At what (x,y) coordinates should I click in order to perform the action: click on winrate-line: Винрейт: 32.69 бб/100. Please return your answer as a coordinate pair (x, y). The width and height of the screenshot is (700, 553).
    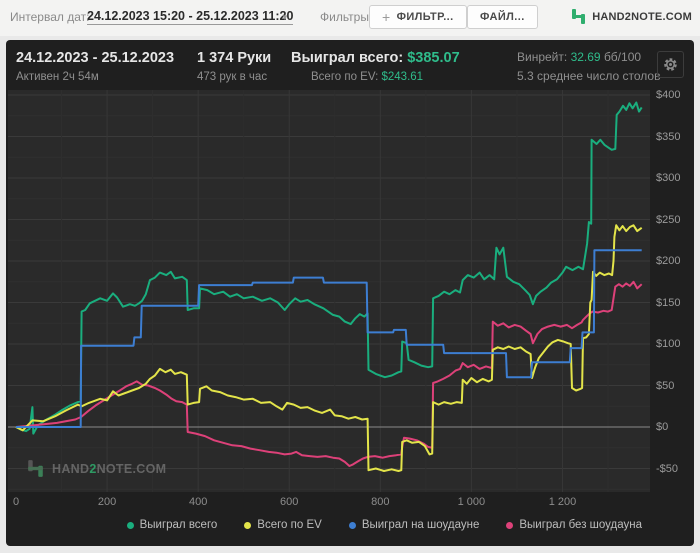
    Looking at the image, I should click on (579, 57).